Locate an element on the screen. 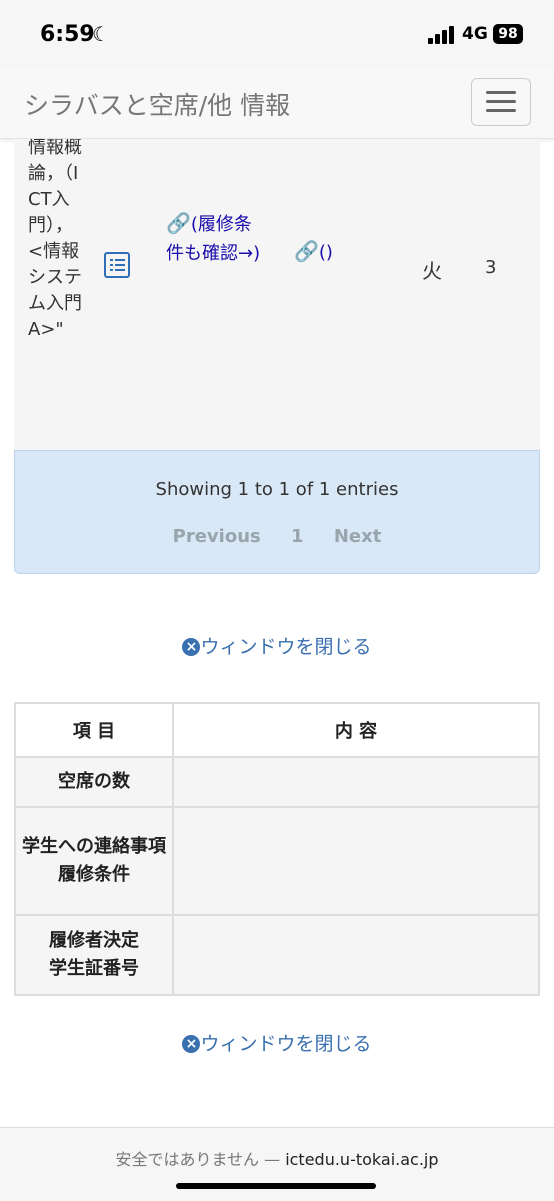 The image size is (554, 1201). course-day: 火 is located at coordinates (432, 271).